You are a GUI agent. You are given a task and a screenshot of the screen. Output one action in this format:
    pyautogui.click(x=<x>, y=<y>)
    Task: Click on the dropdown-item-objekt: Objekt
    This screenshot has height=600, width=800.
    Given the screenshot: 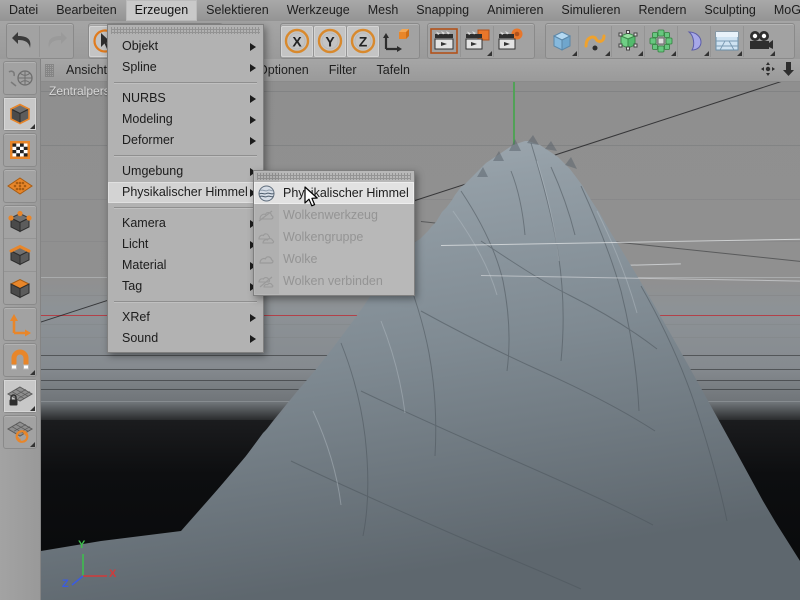 What is the action you would take?
    pyautogui.click(x=185, y=46)
    